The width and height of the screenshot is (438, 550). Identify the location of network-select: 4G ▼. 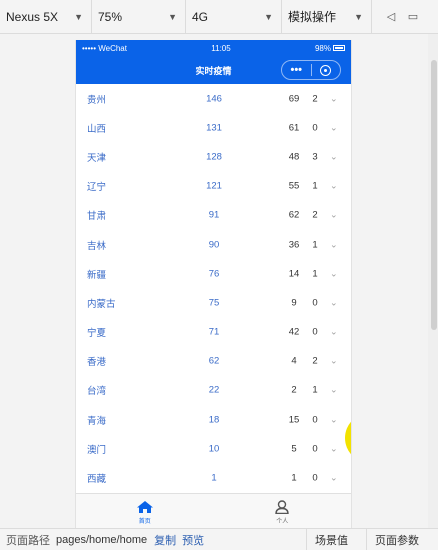
(234, 17).